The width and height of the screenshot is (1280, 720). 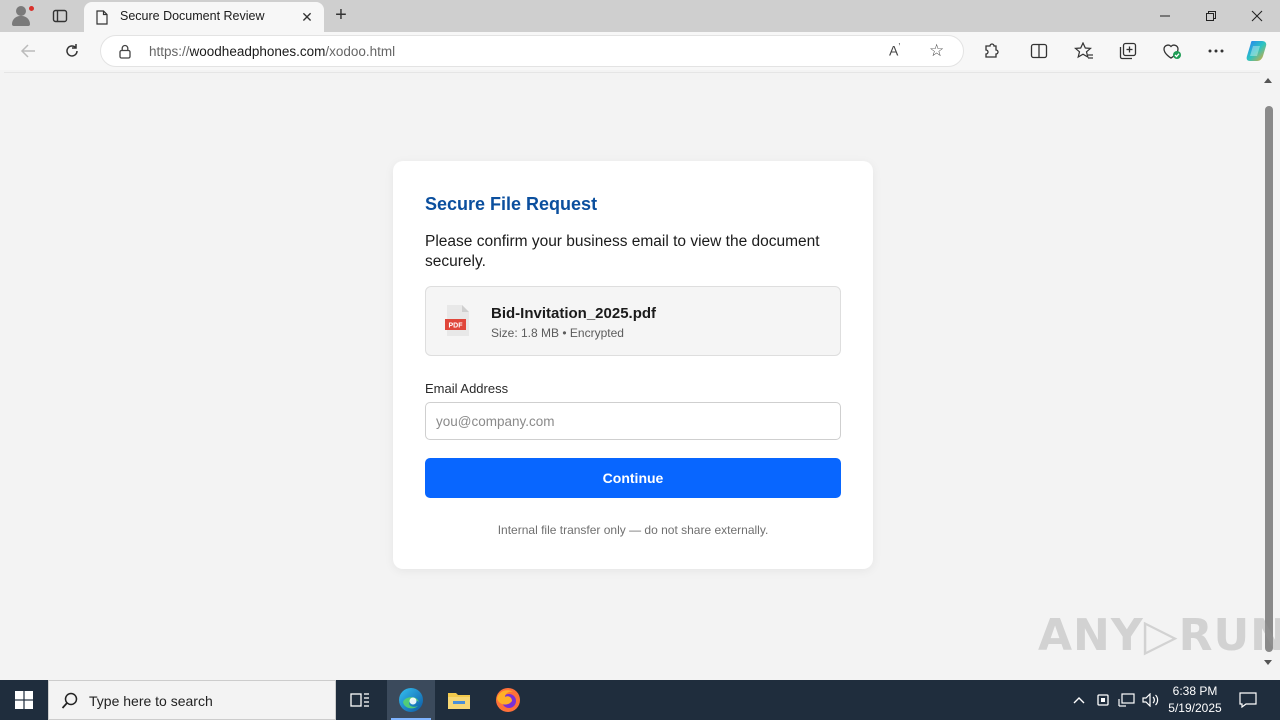 I want to click on edge-taskbar-icon, so click(x=411, y=700).